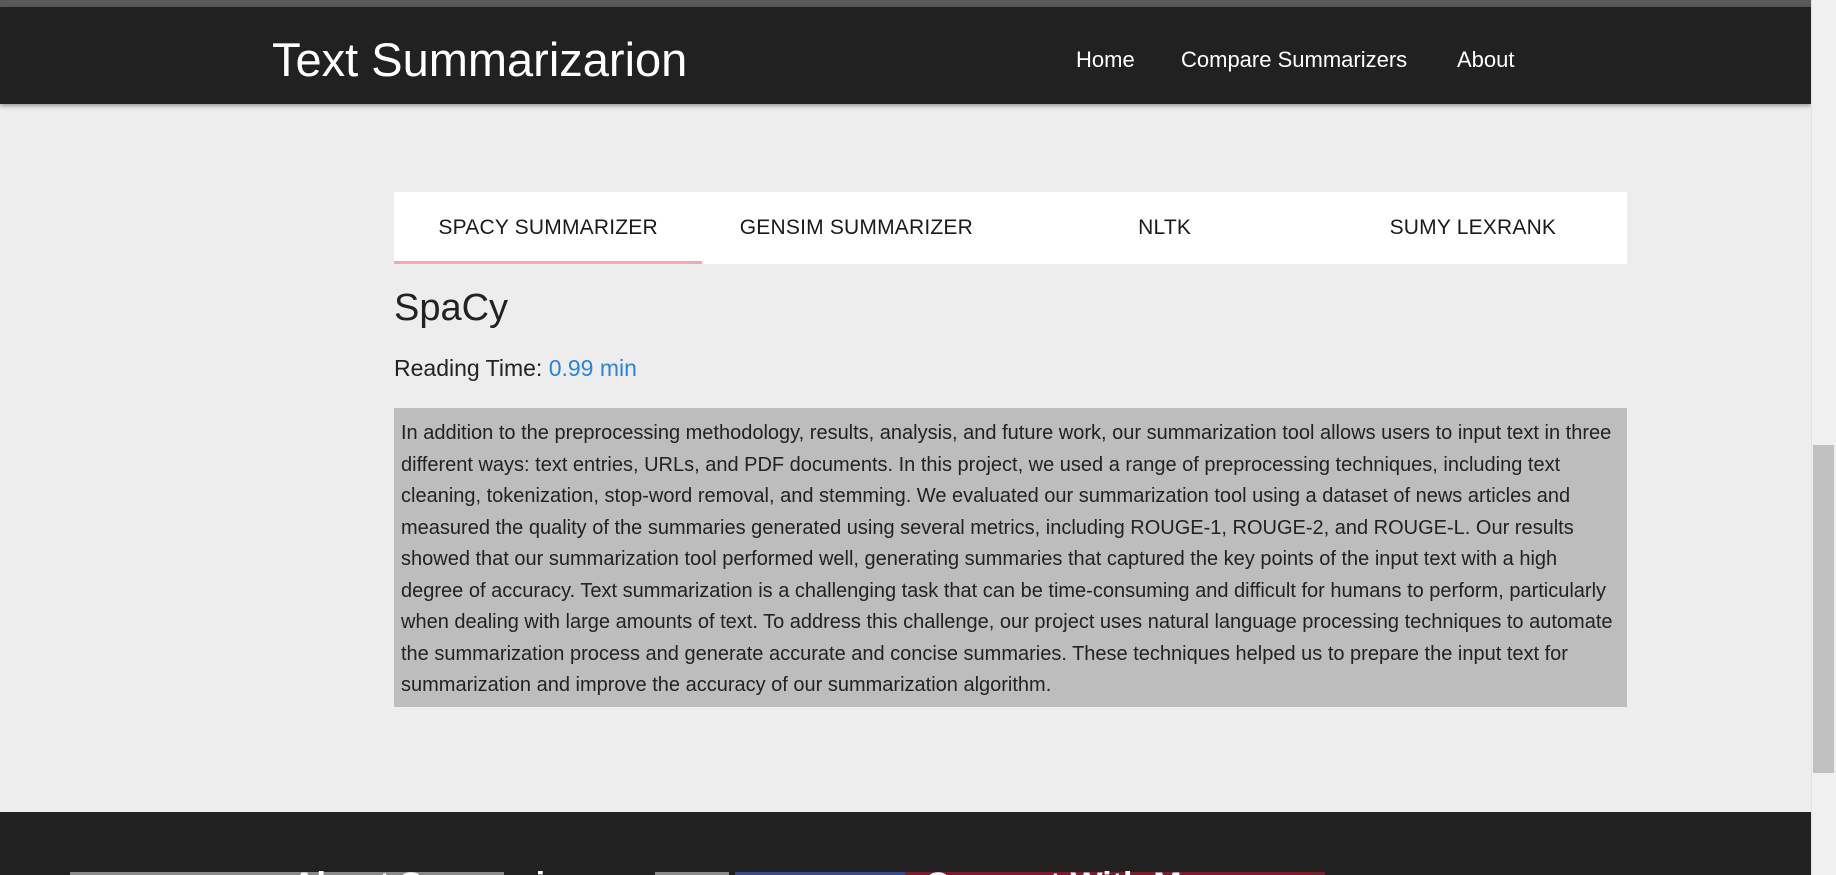  What do you see at coordinates (856, 228) in the screenshot?
I see `tab-gensim-summarizer: GENSIM SUMMARIZER` at bounding box center [856, 228].